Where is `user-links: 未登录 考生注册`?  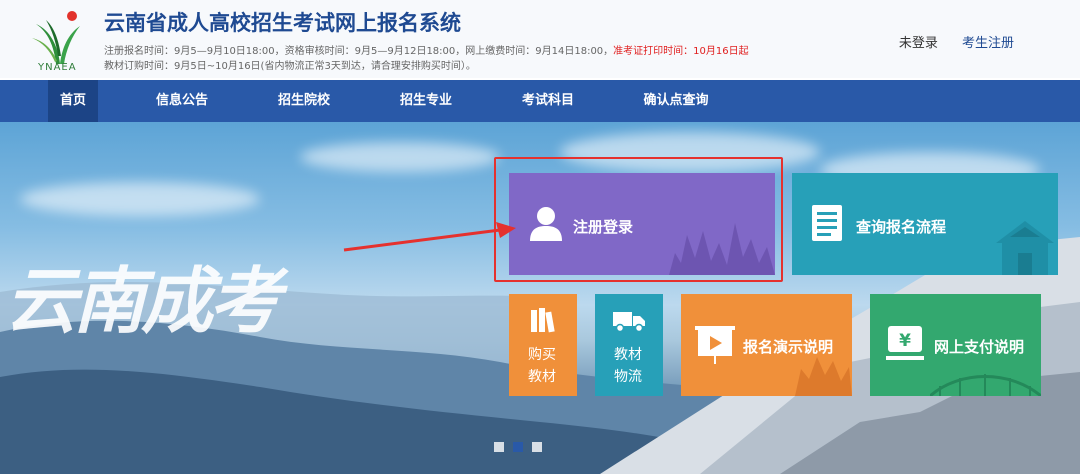 user-links: 未登录 考生注册 is located at coordinates (946, 41).